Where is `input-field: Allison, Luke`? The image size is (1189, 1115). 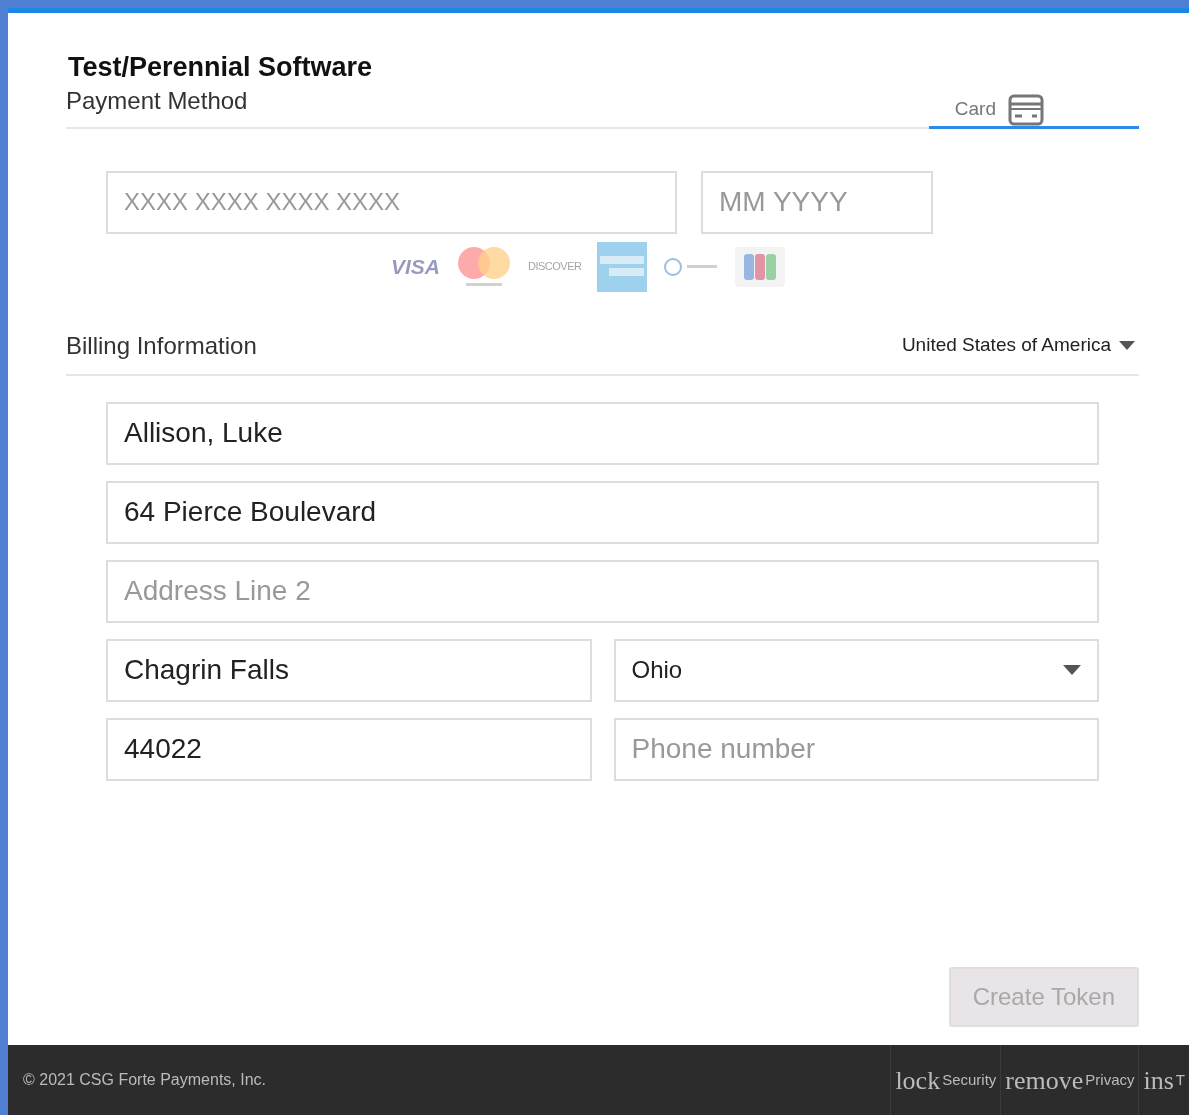 input-field: Allison, Luke is located at coordinates (602, 433).